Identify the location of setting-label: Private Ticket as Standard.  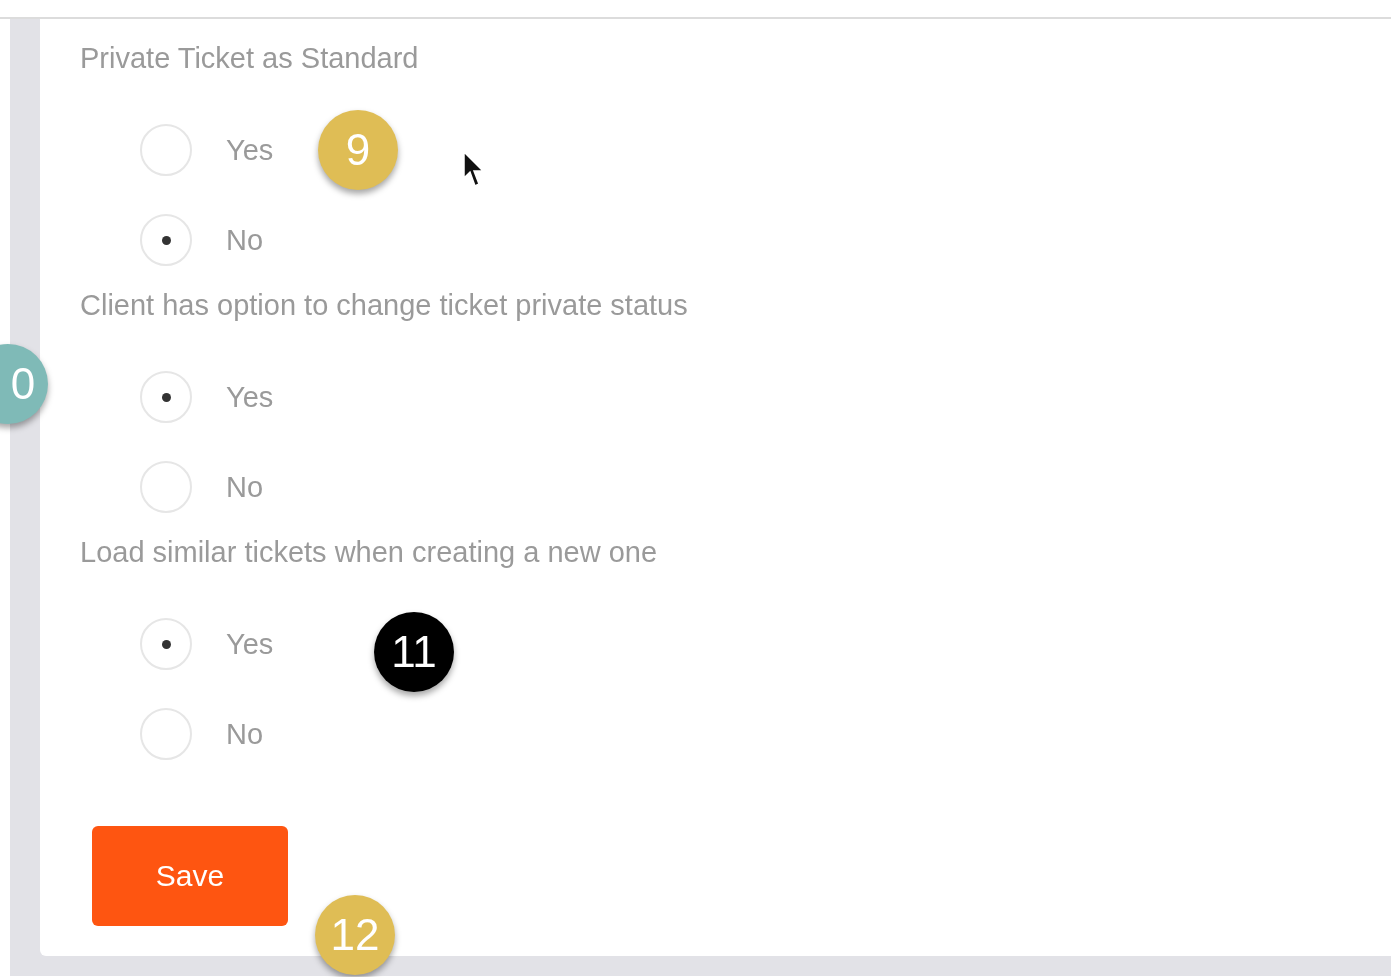
(250, 58).